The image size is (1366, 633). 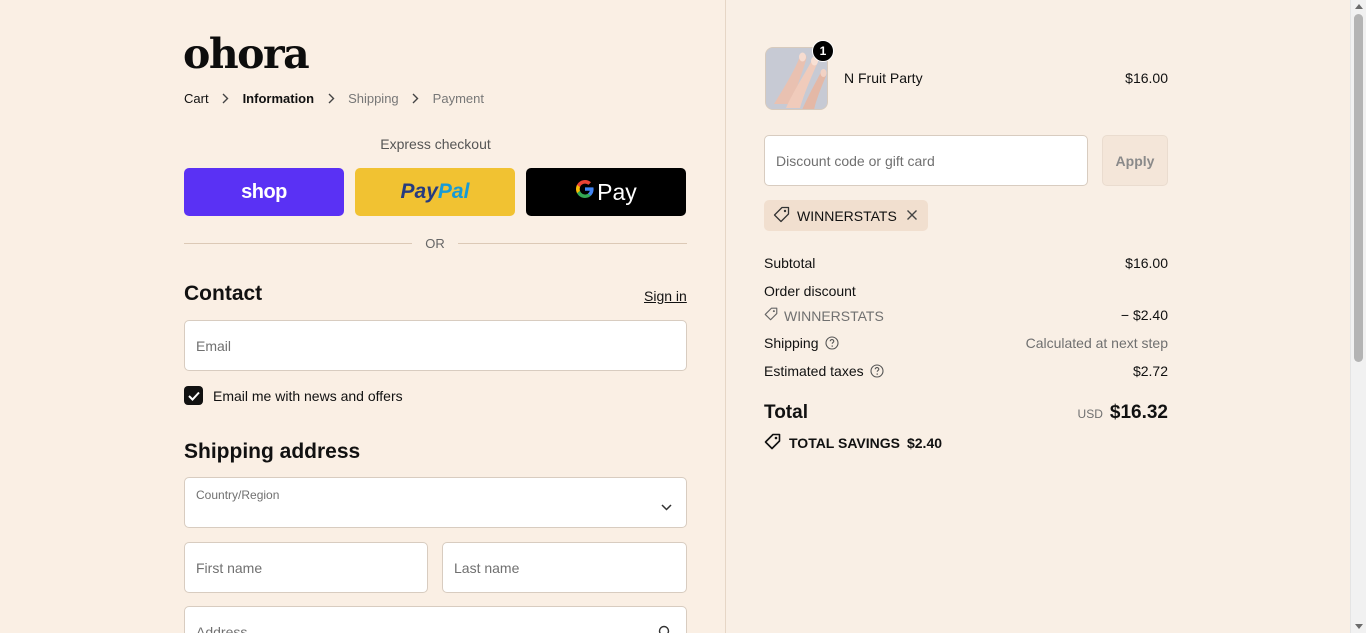 What do you see at coordinates (617, 191) in the screenshot?
I see `google-pay-label: Pay` at bounding box center [617, 191].